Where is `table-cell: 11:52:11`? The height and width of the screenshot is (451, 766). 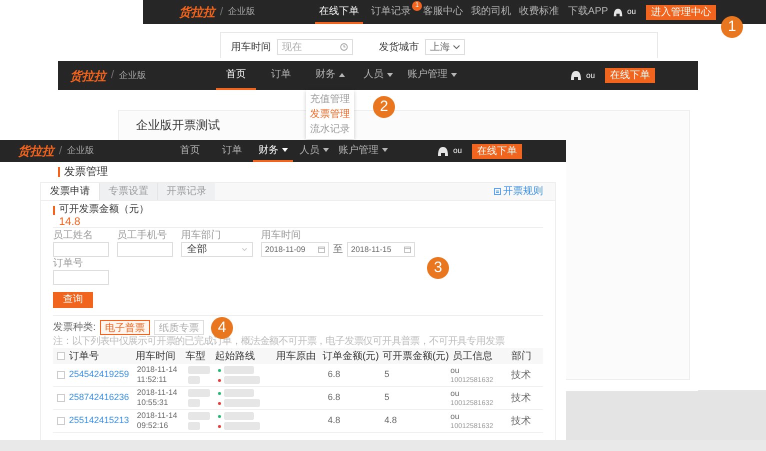 table-cell: 11:52:11 is located at coordinates (151, 380).